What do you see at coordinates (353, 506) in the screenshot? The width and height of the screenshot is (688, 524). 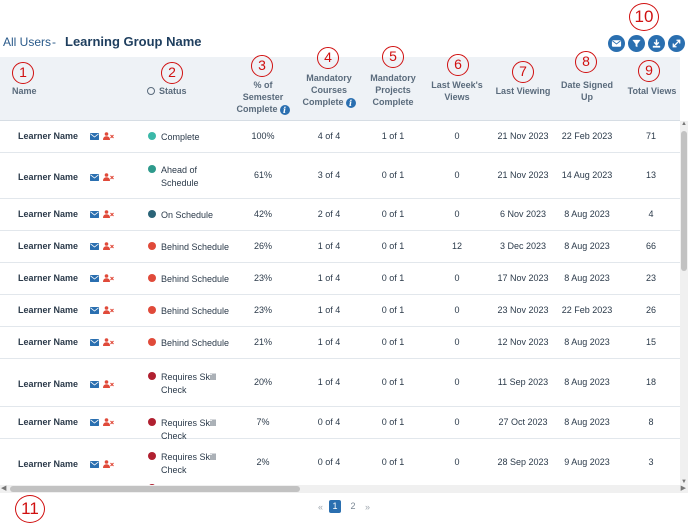 I see `pagination-page: 2` at bounding box center [353, 506].